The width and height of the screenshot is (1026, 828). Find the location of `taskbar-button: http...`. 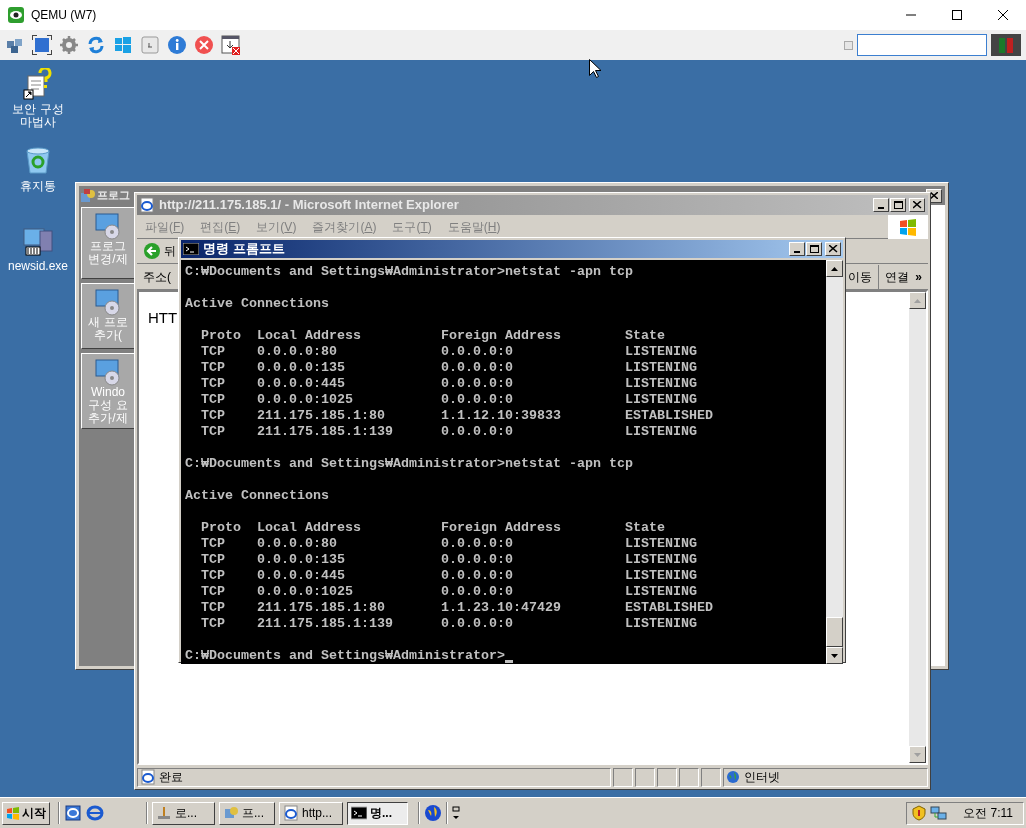

taskbar-button: http... is located at coordinates (311, 813).